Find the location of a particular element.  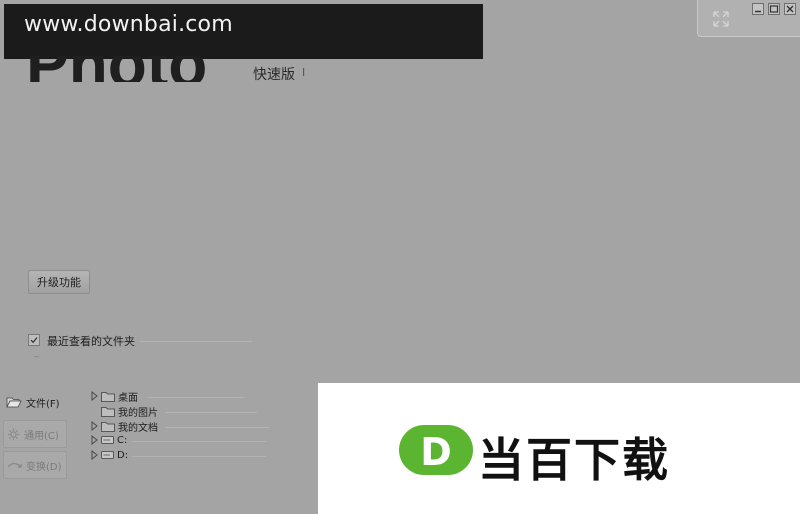

upgrade-button: 升级功能 is located at coordinates (59, 282).